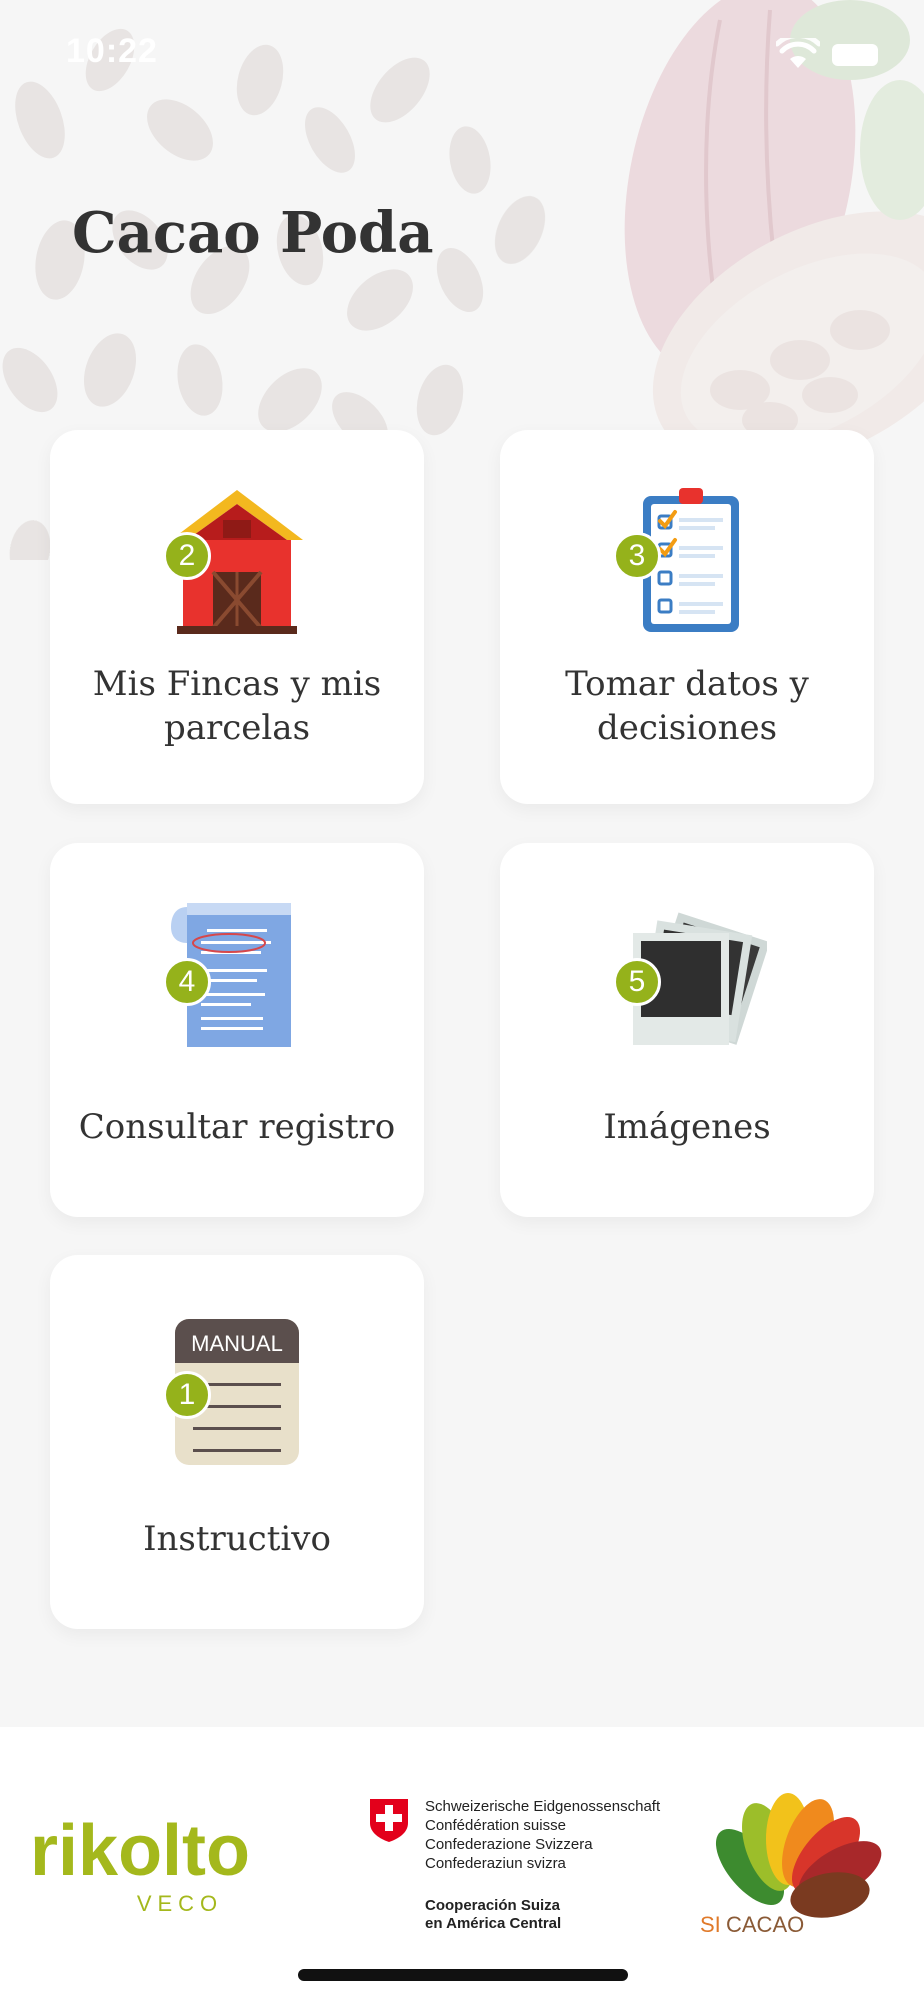  Describe the element at coordinates (187, 556) in the screenshot. I see `step-badge: 2` at that location.